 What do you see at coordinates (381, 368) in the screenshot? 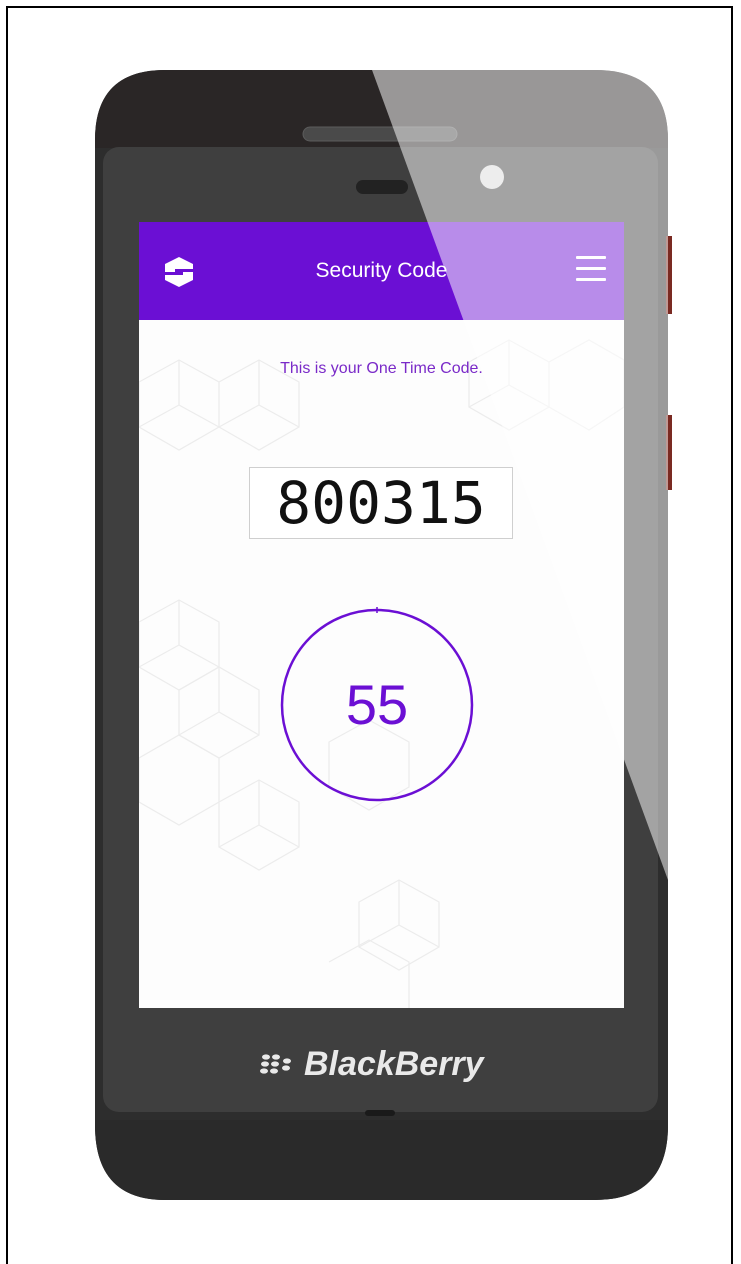
I see `code-subtitle: This is your One Time Code.` at bounding box center [381, 368].